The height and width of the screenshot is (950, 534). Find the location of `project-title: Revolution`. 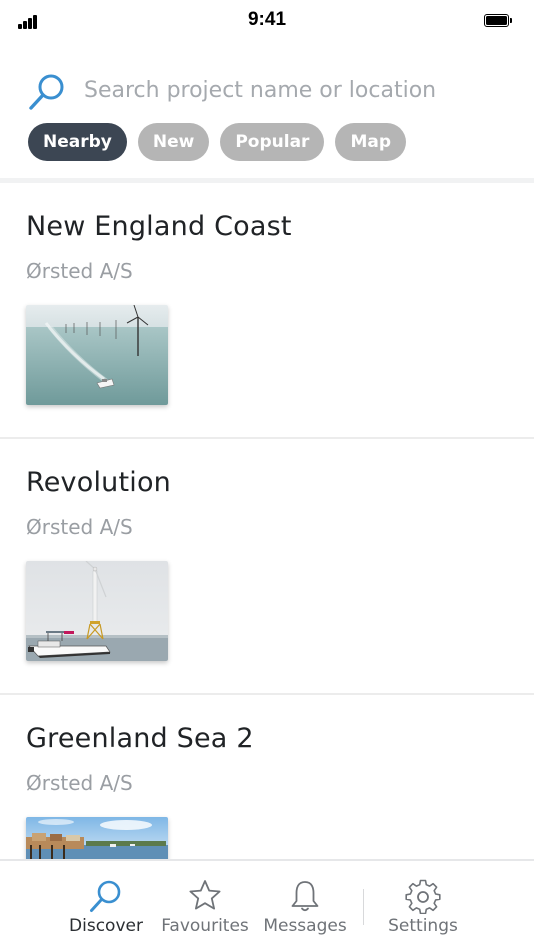

project-title: Revolution is located at coordinates (98, 482).